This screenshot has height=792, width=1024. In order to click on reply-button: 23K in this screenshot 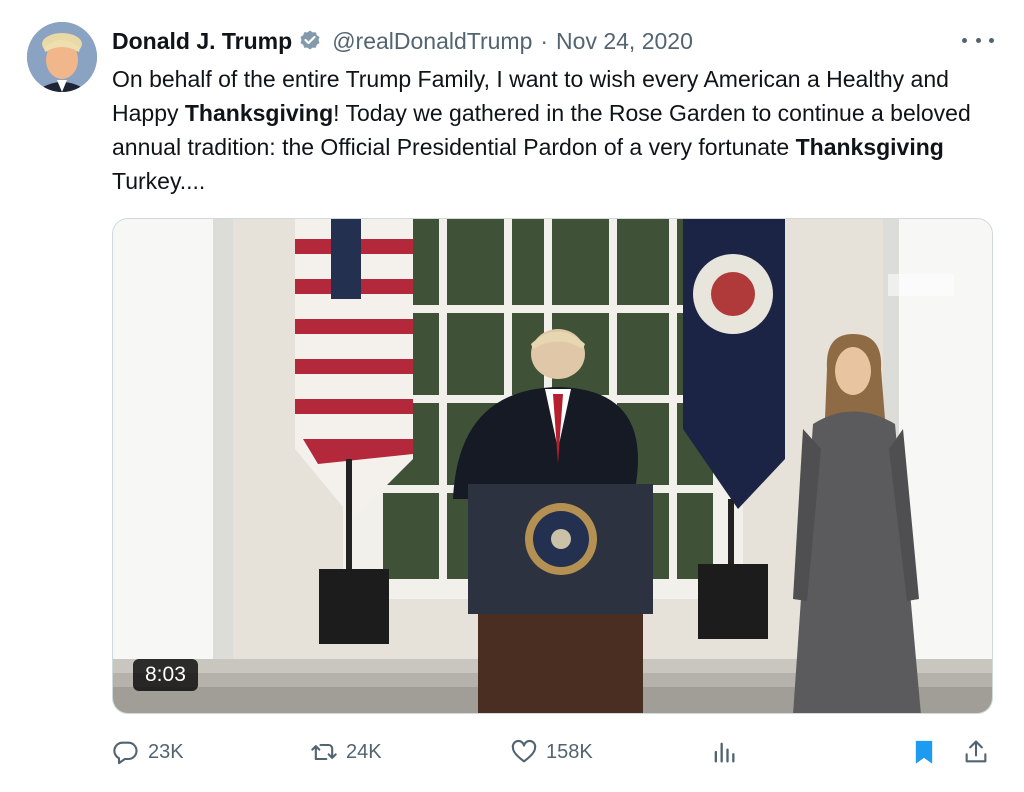, I will do `click(148, 752)`.